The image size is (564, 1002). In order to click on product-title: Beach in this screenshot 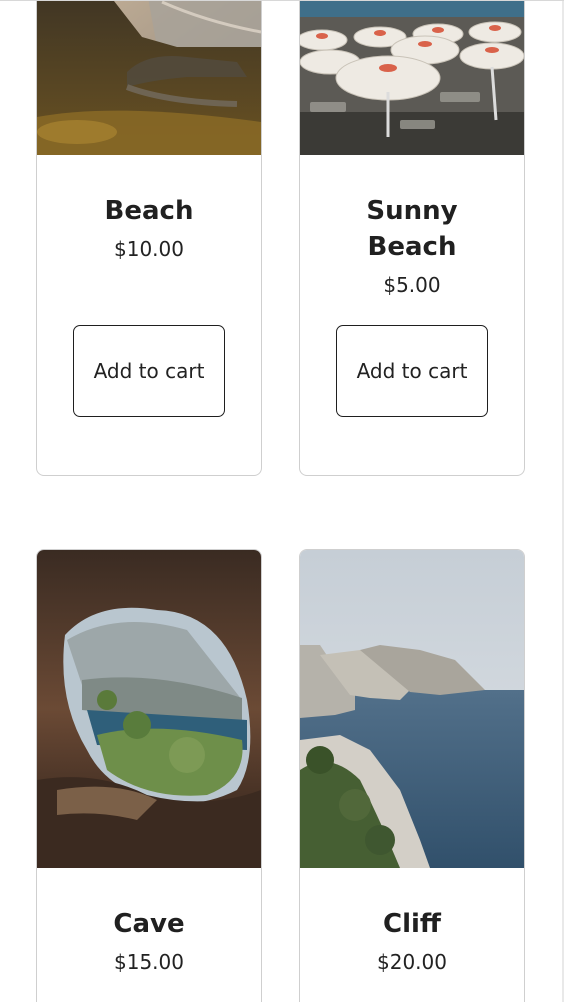, I will do `click(149, 211)`.